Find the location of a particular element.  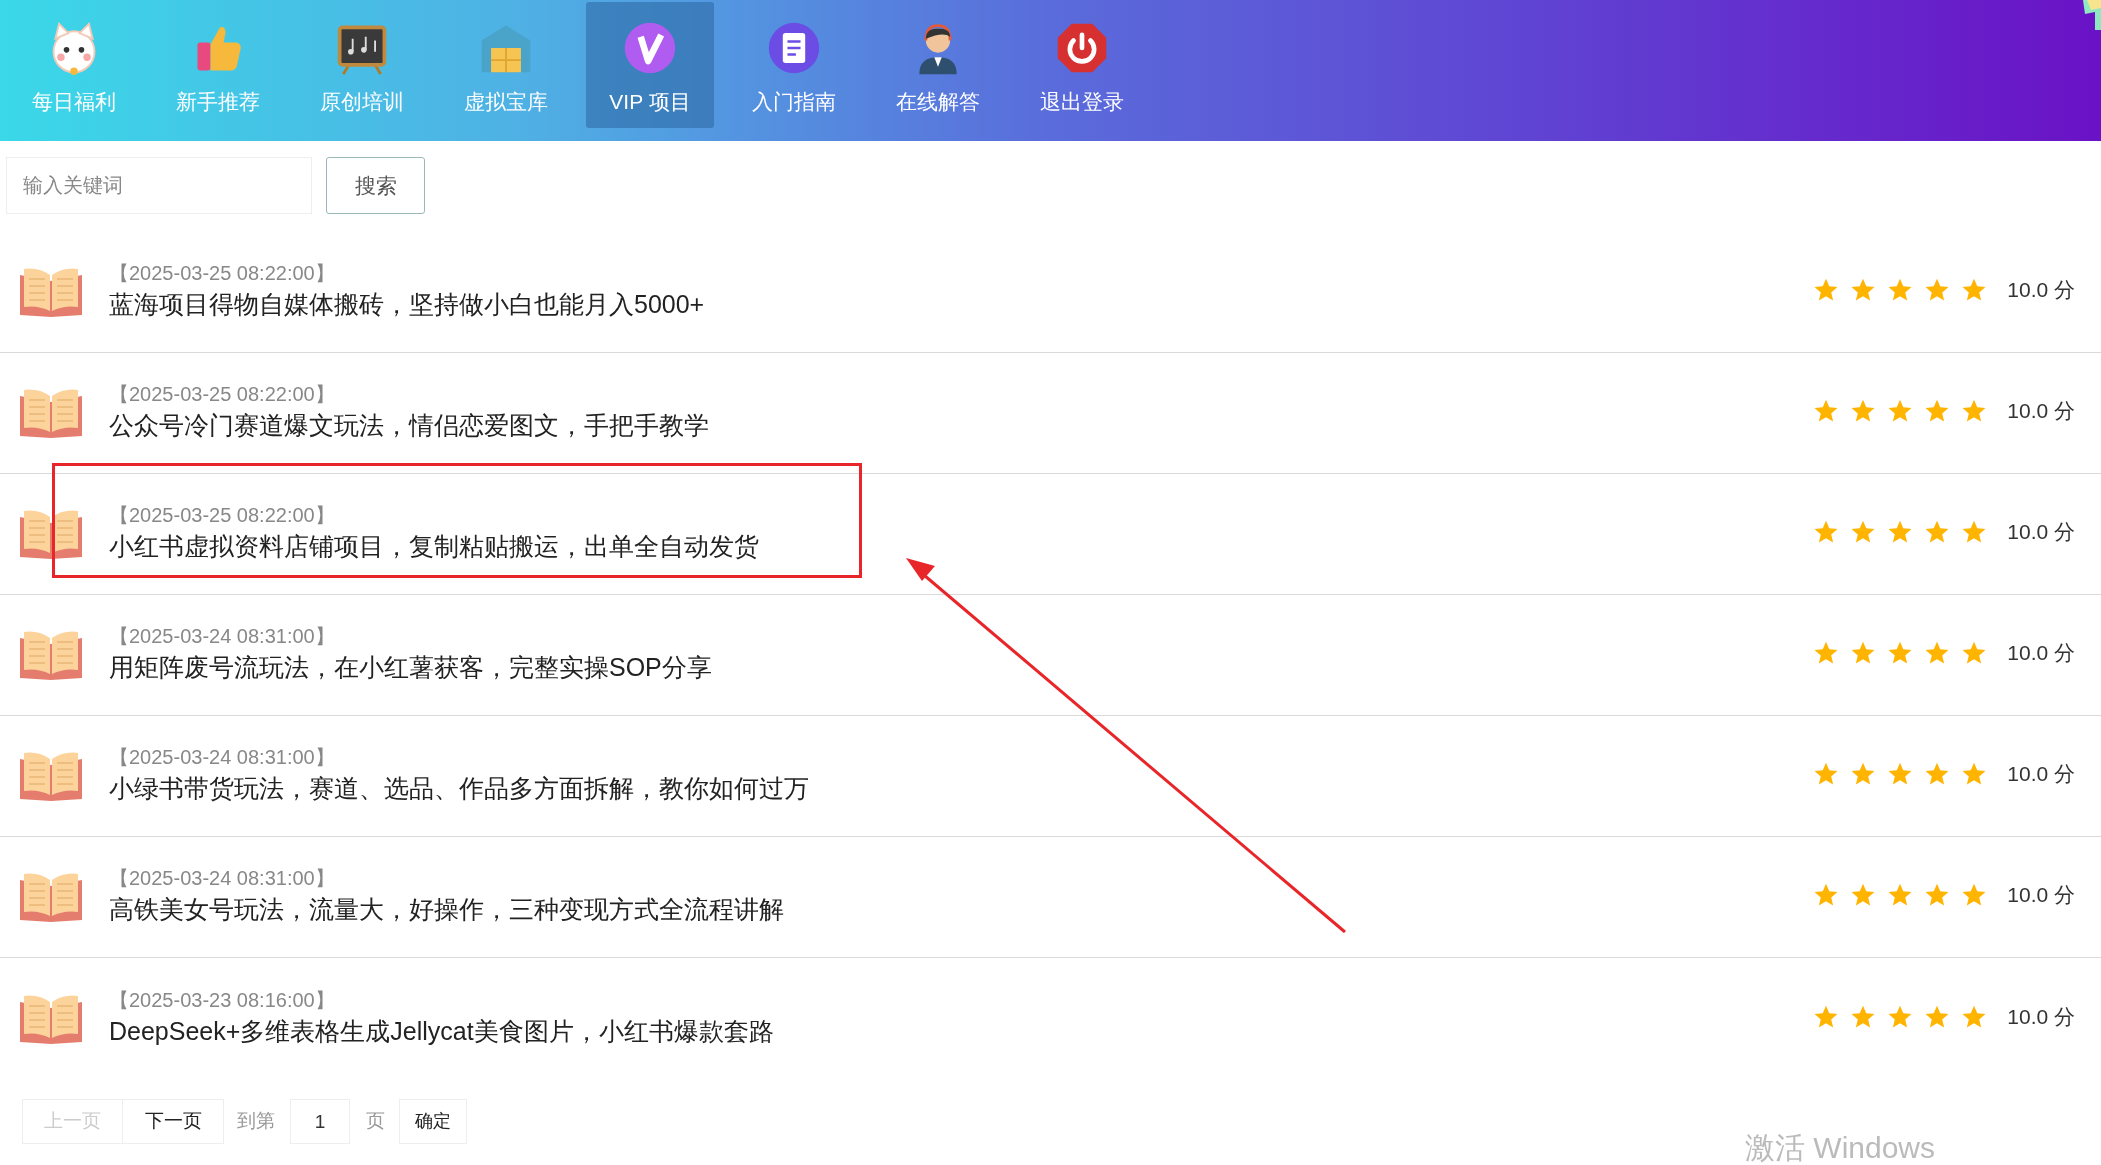

search-field: 输入关键词 is located at coordinates (159, 185).